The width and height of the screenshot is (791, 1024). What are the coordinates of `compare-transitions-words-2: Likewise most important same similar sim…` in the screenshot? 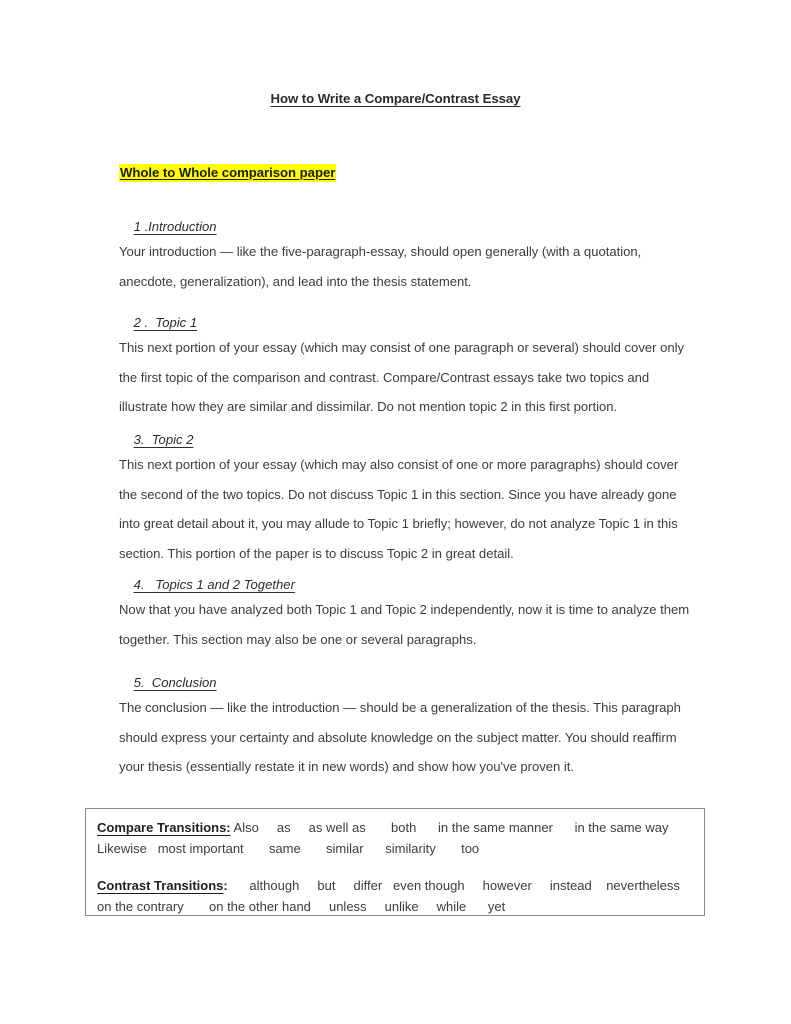 It's located at (288, 848).